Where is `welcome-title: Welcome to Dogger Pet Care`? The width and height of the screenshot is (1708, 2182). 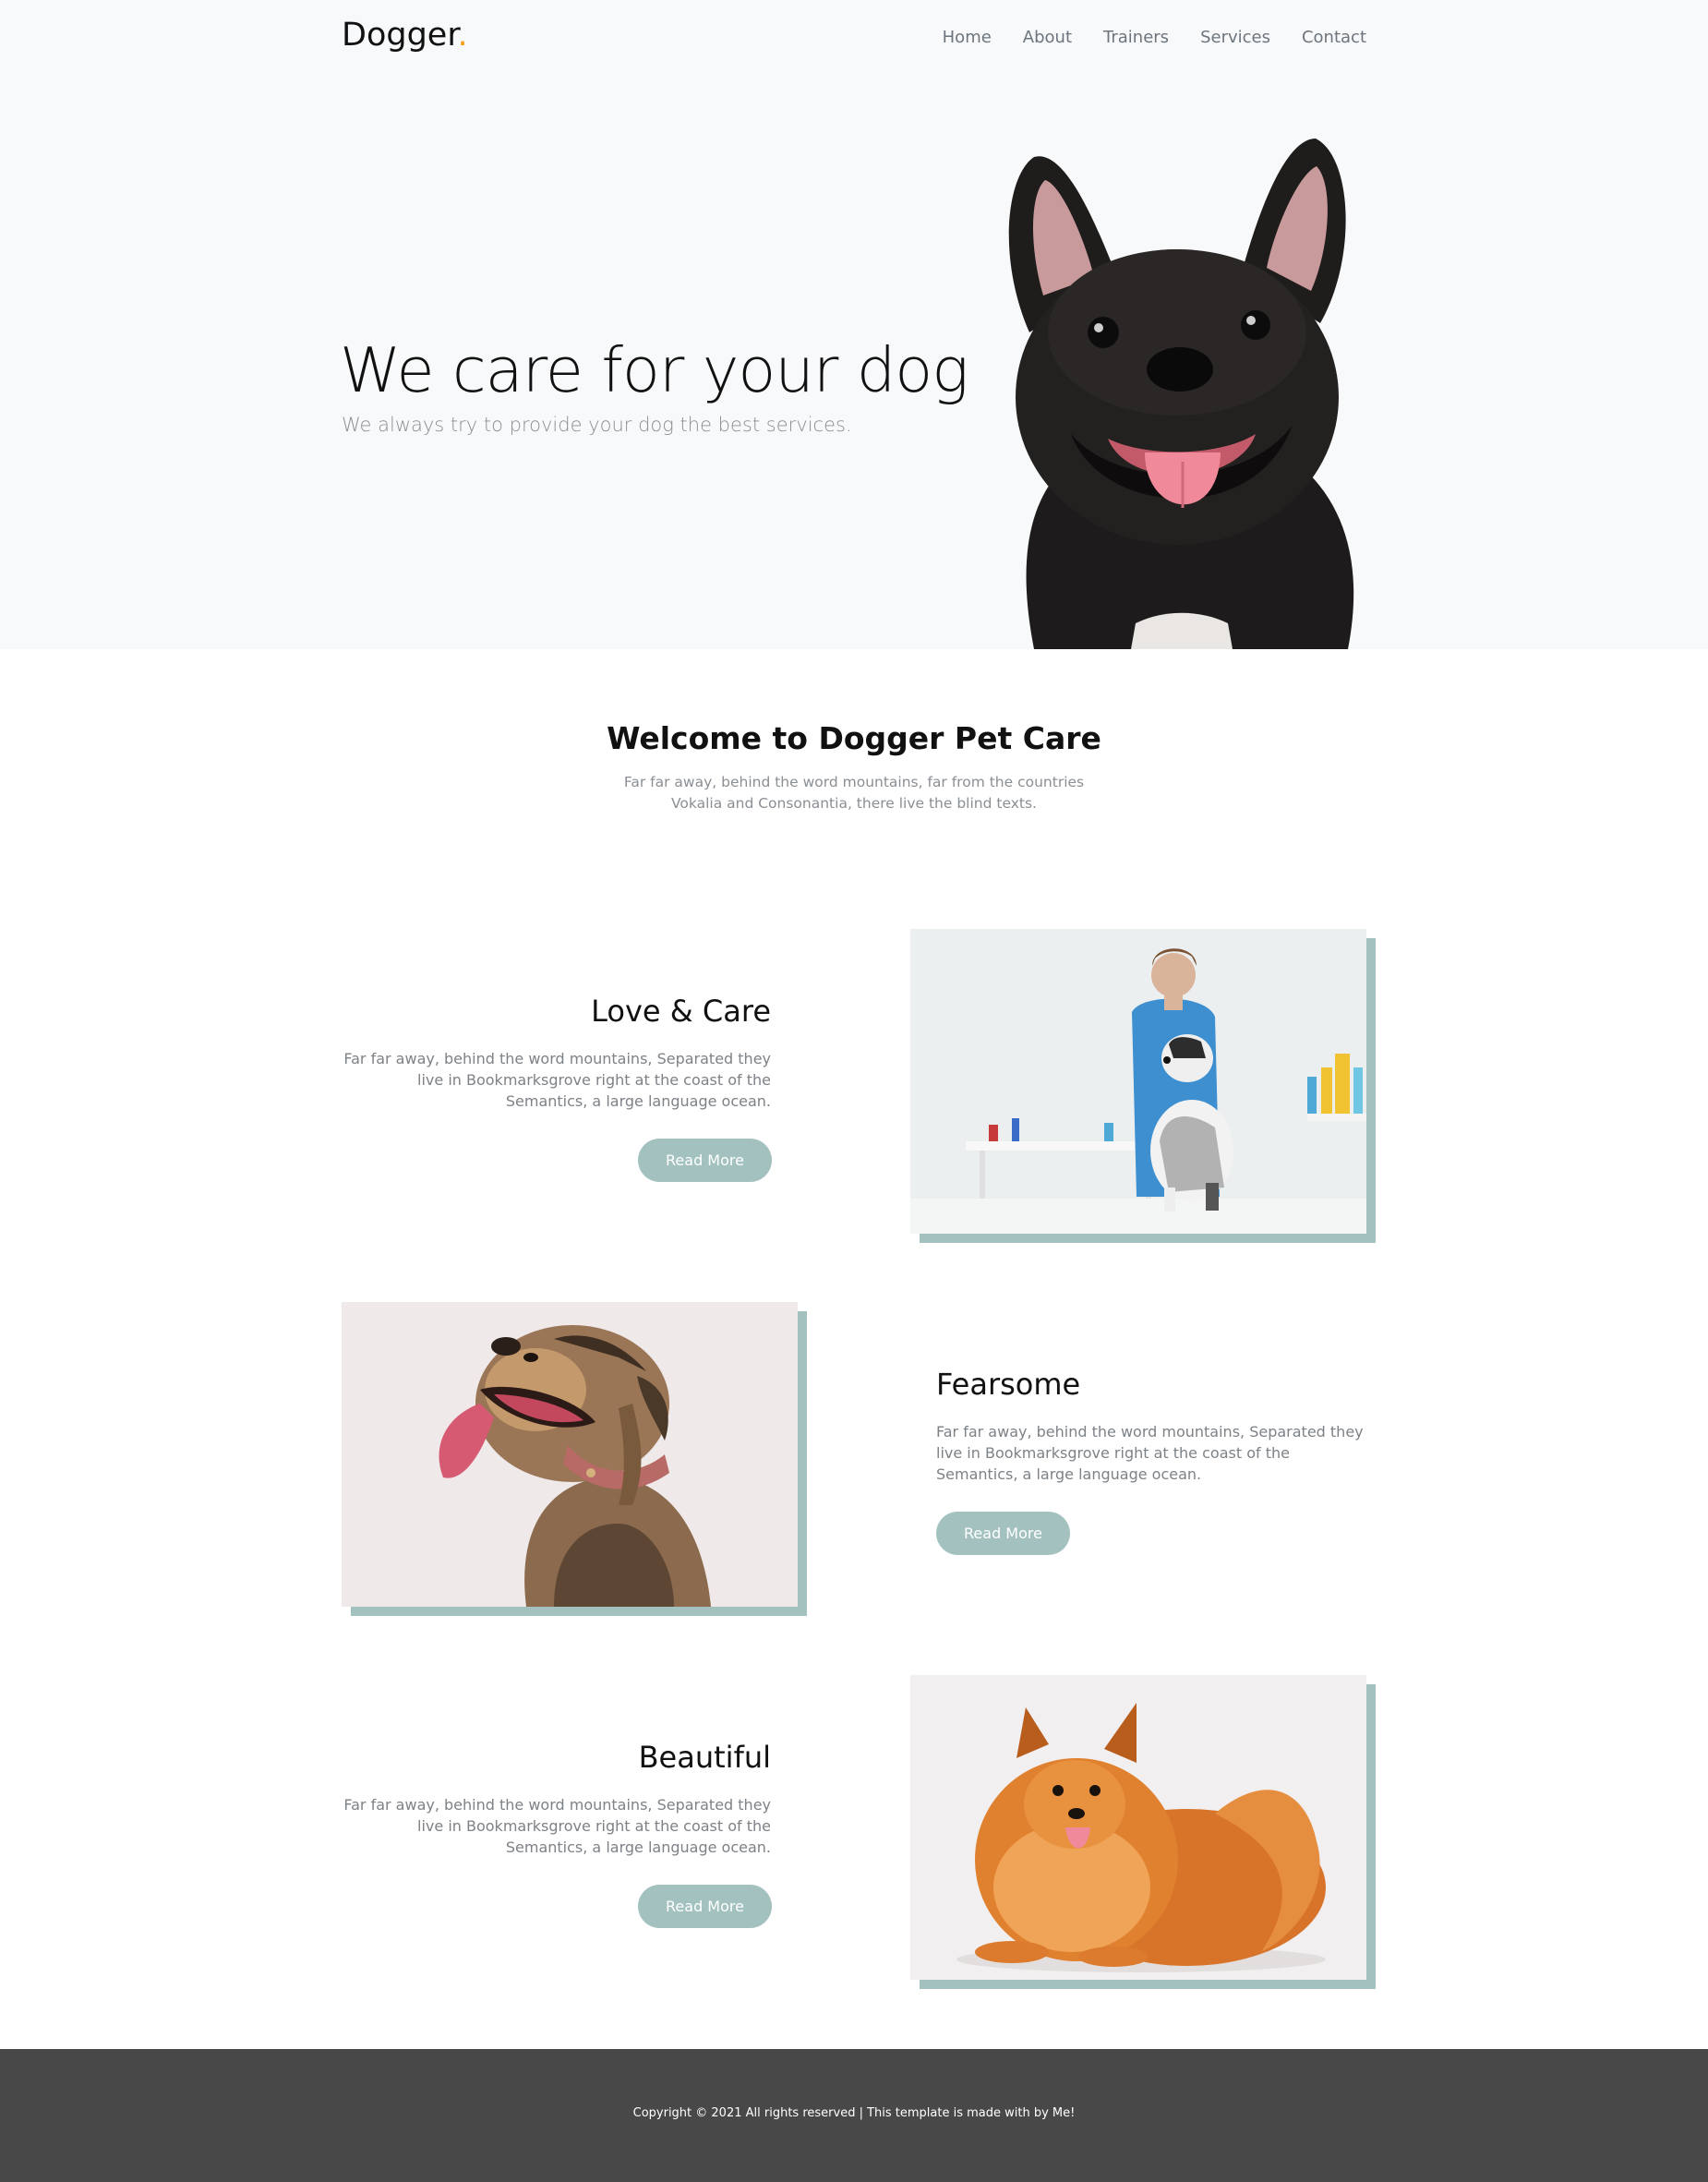 welcome-title: Welcome to Dogger Pet Care is located at coordinates (854, 738).